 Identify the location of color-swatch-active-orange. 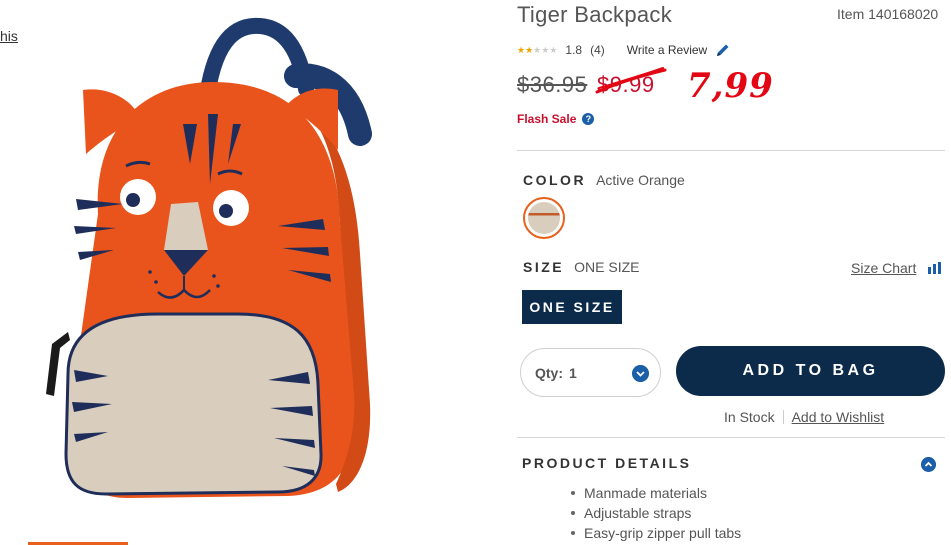
(544, 218).